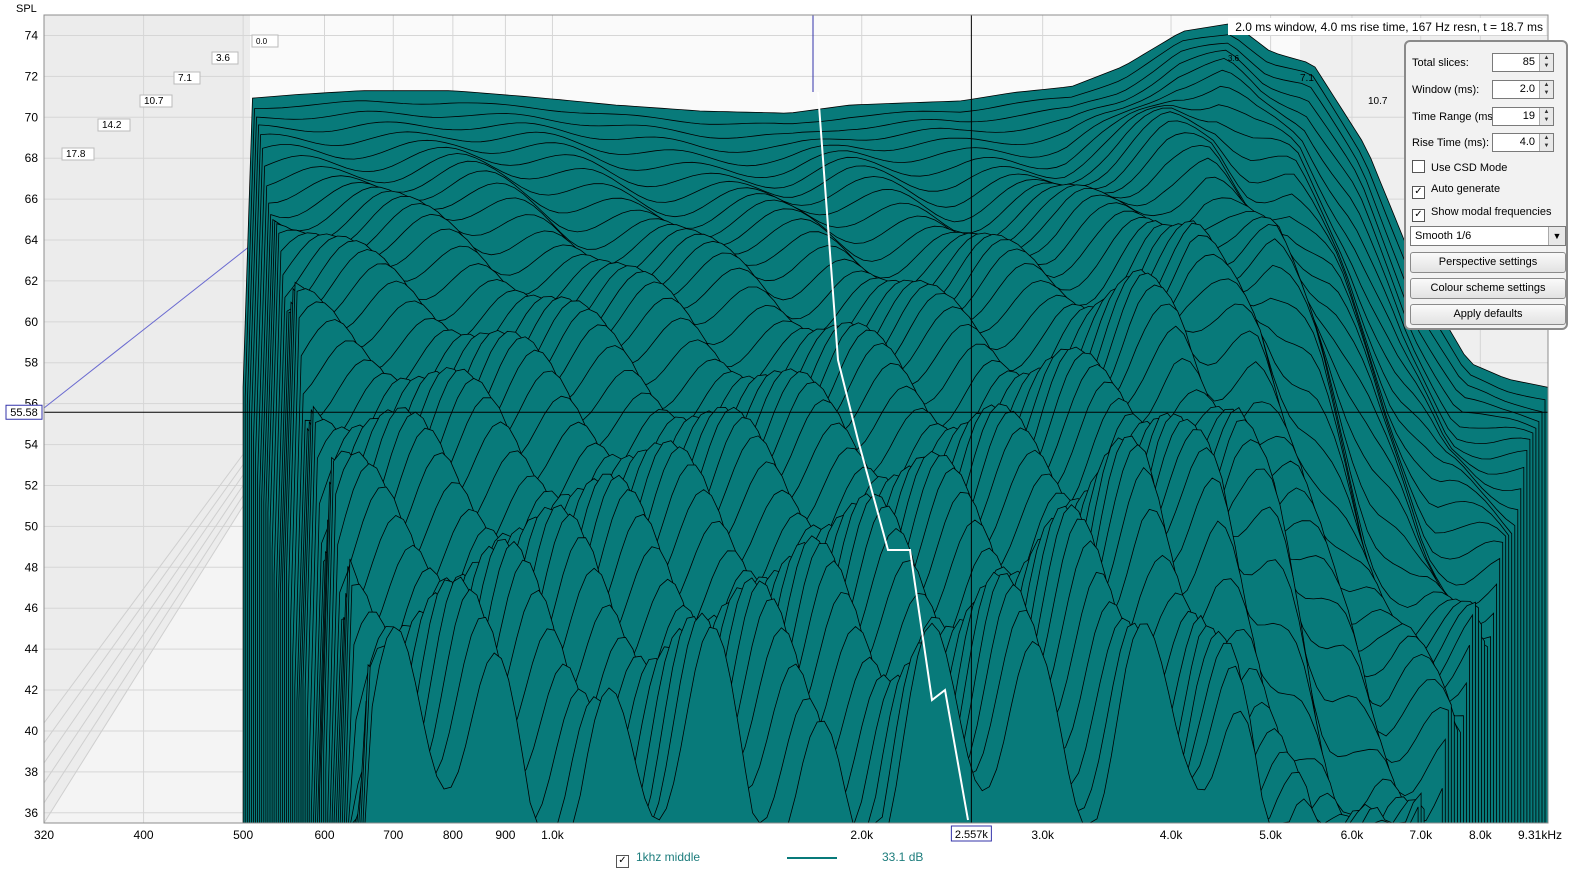  Describe the element at coordinates (154, 101) in the screenshot. I see `time-label-left: 10.7` at that location.